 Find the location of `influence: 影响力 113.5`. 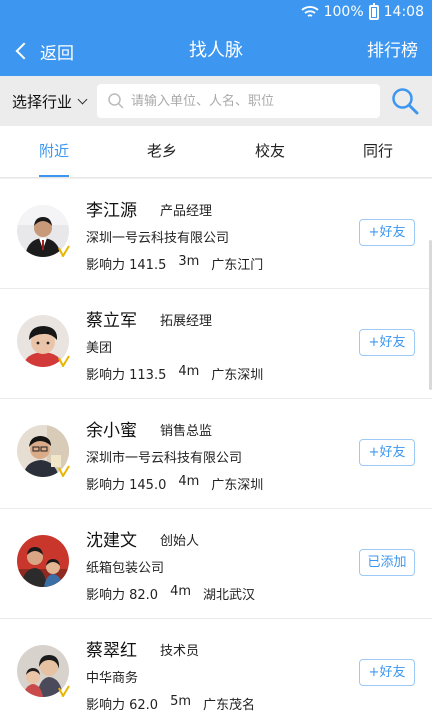

influence: 影响力 113.5 is located at coordinates (126, 375).